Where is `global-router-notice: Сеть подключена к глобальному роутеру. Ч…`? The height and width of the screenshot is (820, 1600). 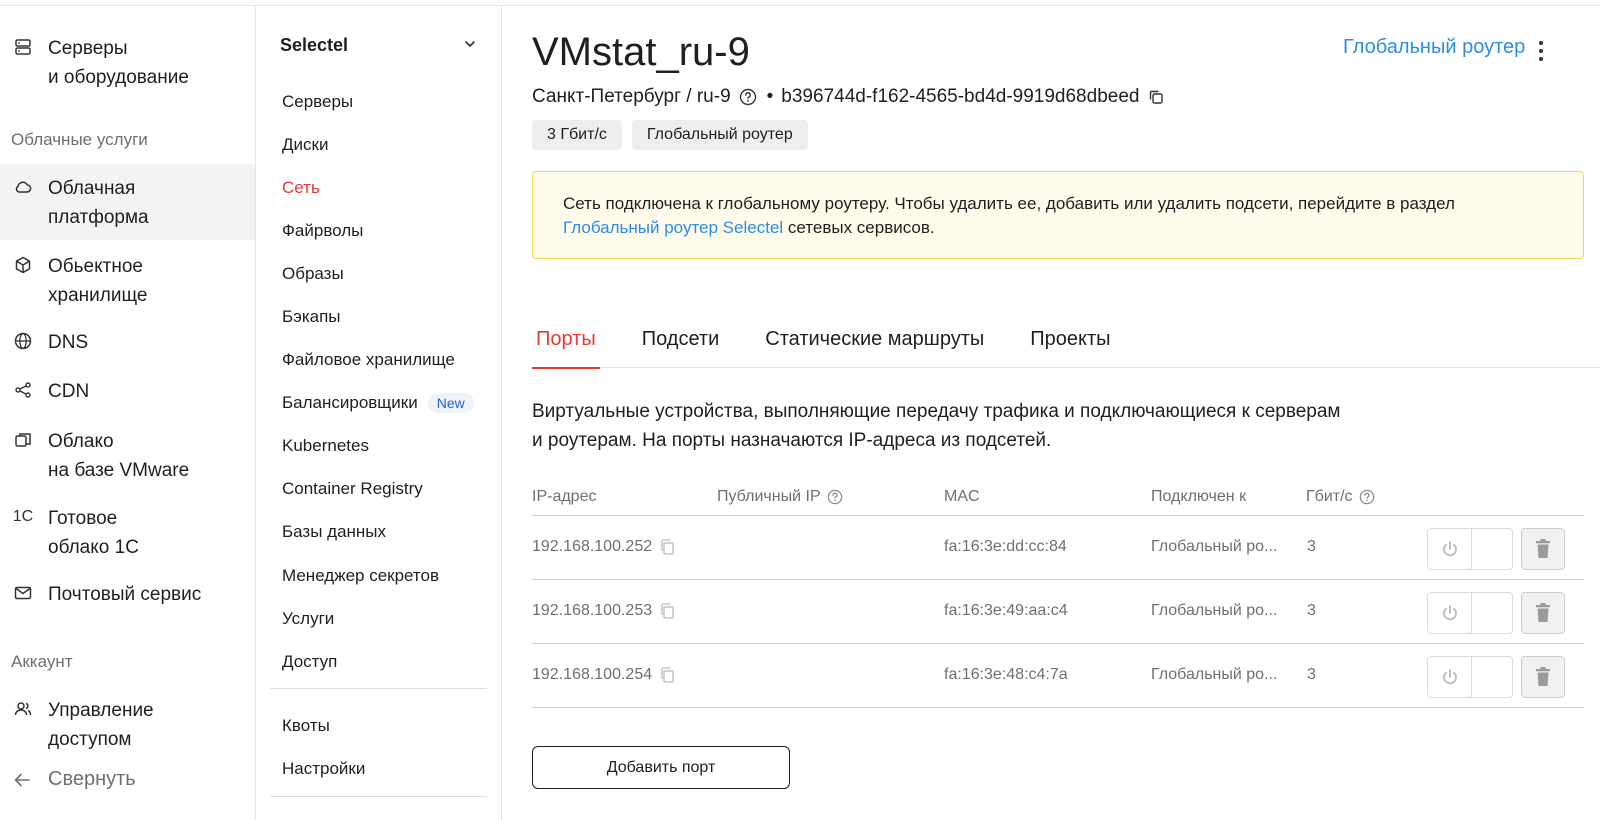 global-router-notice: Сеть подключена к глобальному роутеру. Ч… is located at coordinates (1058, 215).